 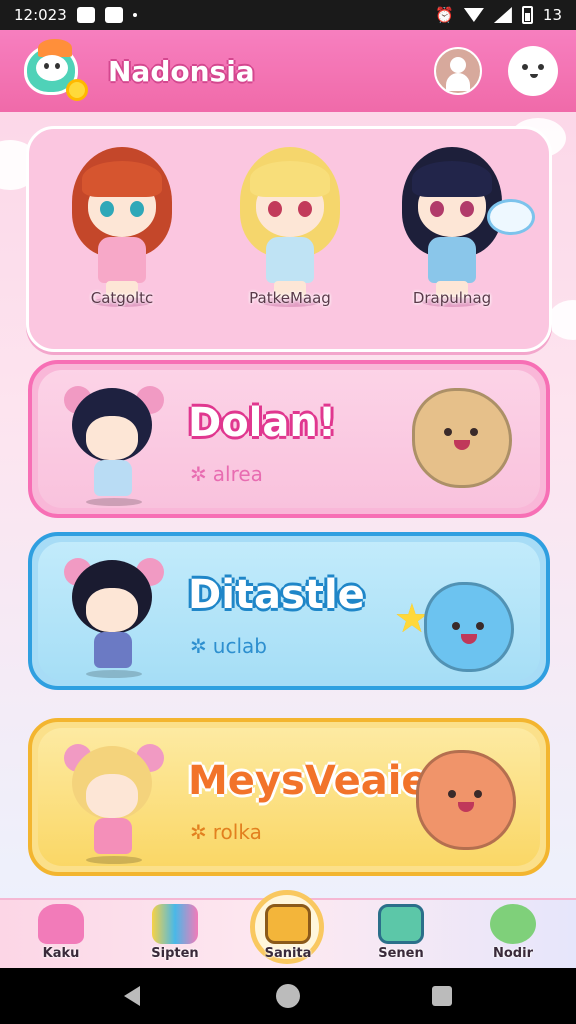 What do you see at coordinates (237, 832) in the screenshot?
I see `card-subtitle: rolka` at bounding box center [237, 832].